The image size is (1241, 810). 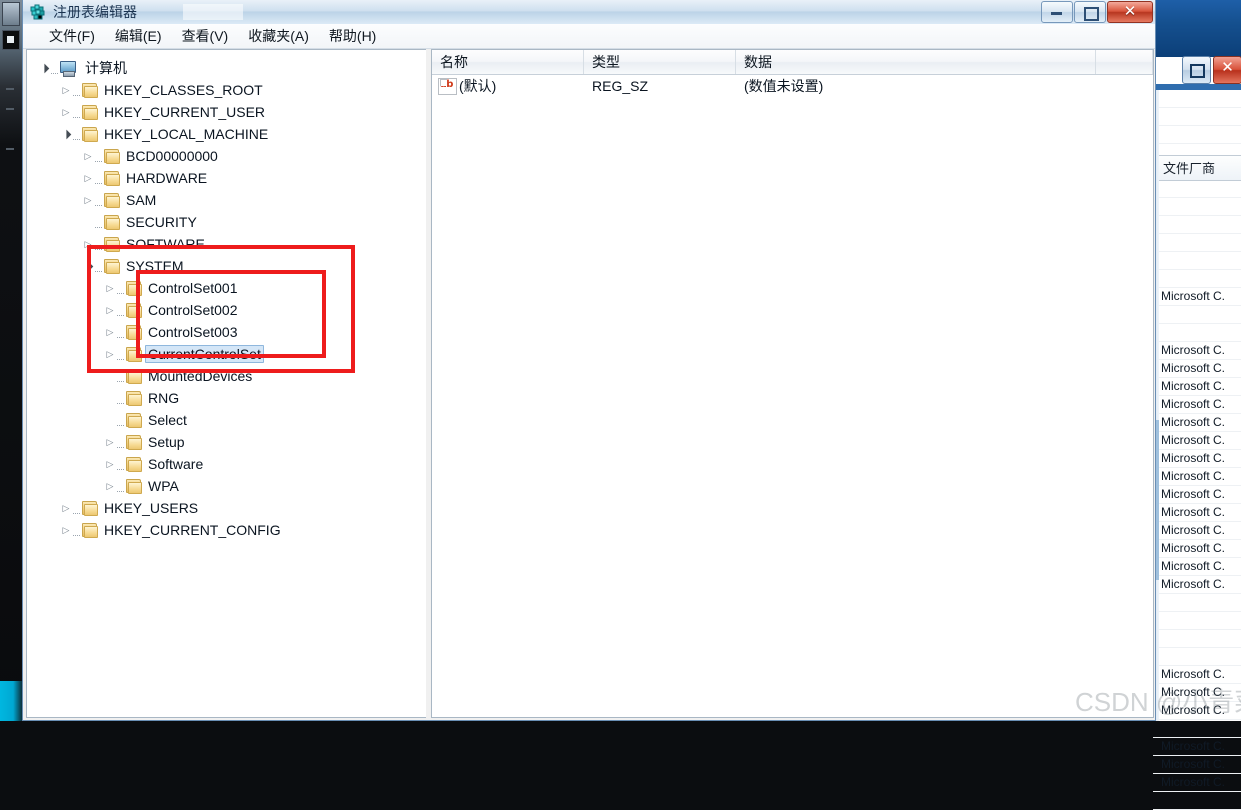 What do you see at coordinates (226, 441) in the screenshot?
I see `tree-item-setup: ▷ Setup` at bounding box center [226, 441].